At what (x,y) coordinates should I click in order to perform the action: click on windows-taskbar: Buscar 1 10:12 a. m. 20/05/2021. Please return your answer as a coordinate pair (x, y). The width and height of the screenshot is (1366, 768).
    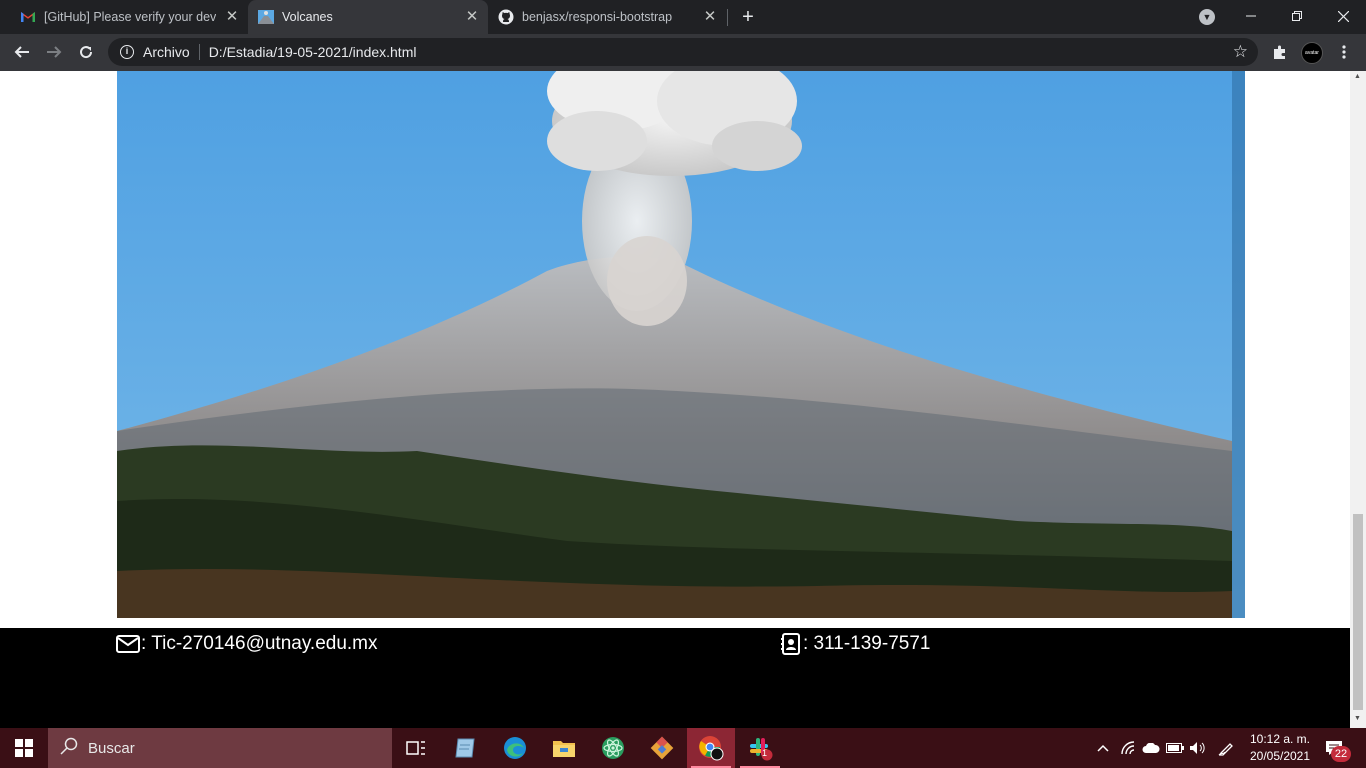
    Looking at the image, I should click on (683, 748).